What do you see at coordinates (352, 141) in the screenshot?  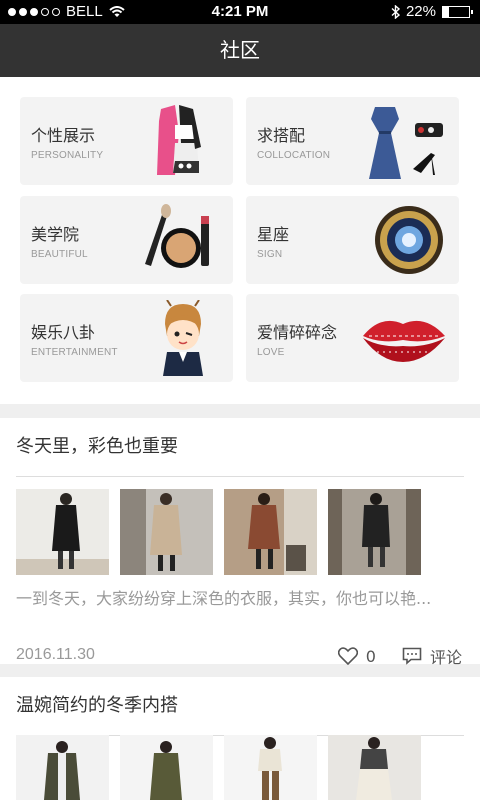 I see `category-collocation: 求搭配 COLLOCATION` at bounding box center [352, 141].